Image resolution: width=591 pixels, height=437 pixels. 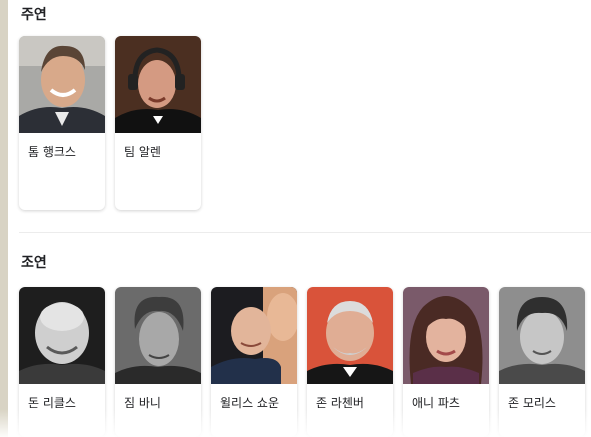 I want to click on cast-name: 짐 바니, so click(x=142, y=403).